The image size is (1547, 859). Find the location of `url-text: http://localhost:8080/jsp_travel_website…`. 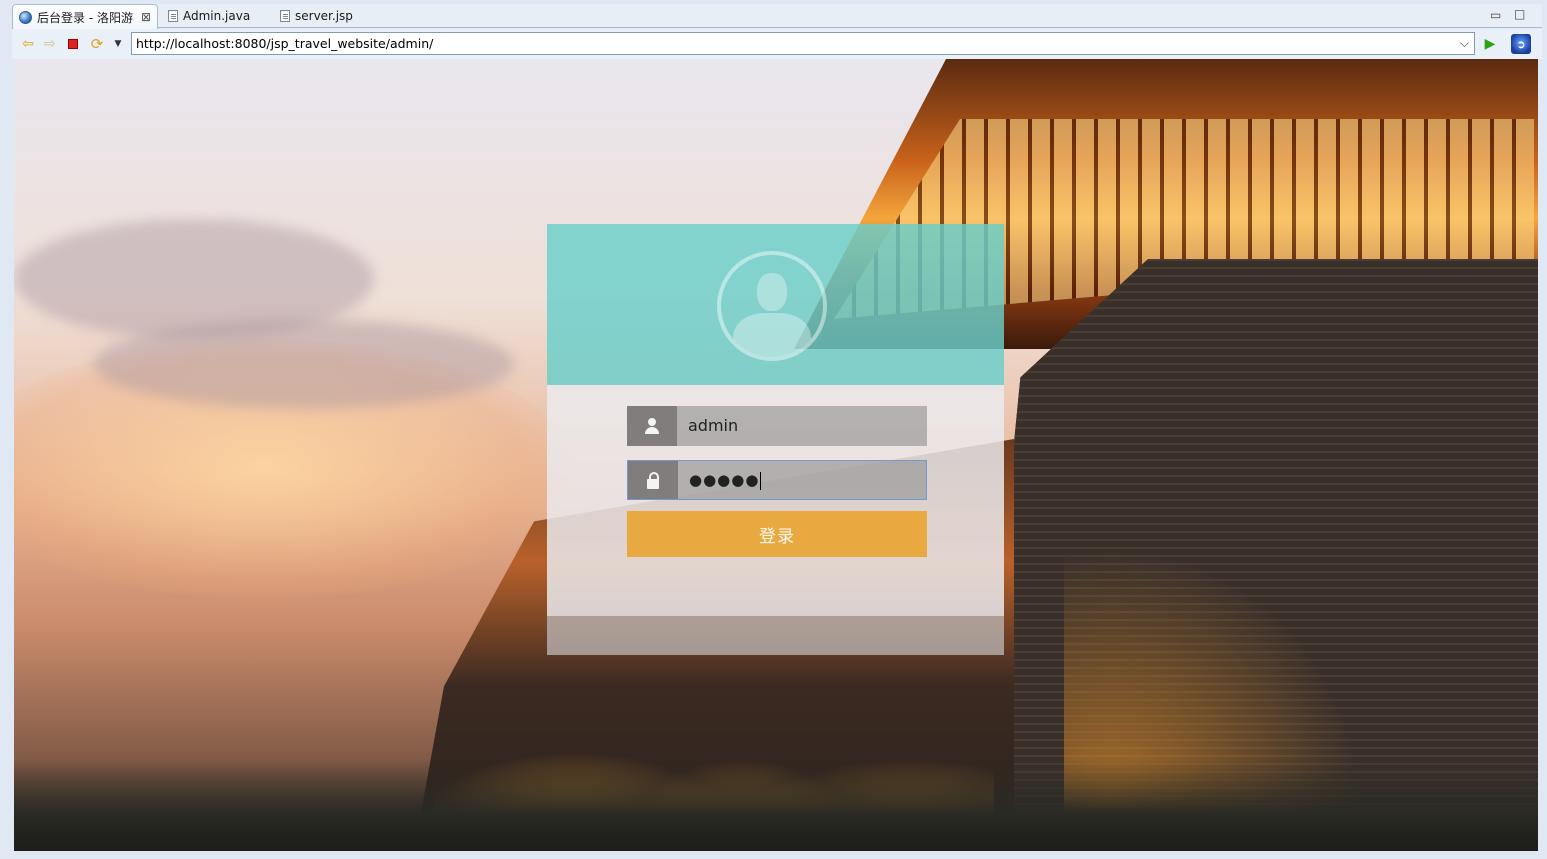

url-text: http://localhost:8080/jsp_travel_website… is located at coordinates (285, 43).